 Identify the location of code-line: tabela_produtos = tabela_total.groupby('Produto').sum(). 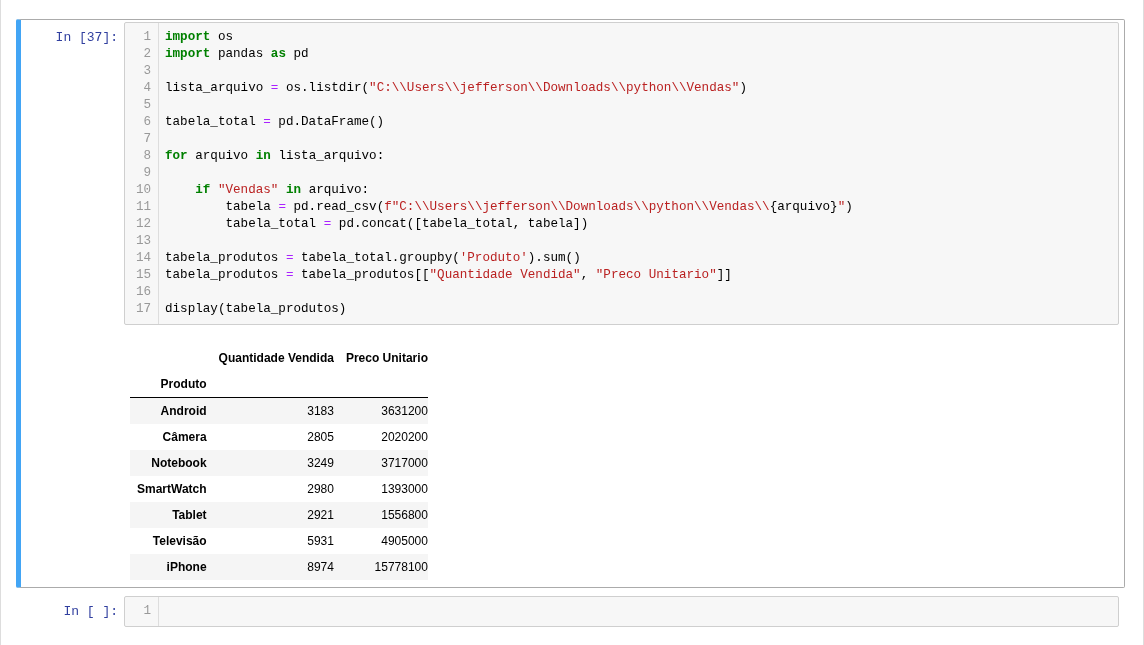
(373, 258).